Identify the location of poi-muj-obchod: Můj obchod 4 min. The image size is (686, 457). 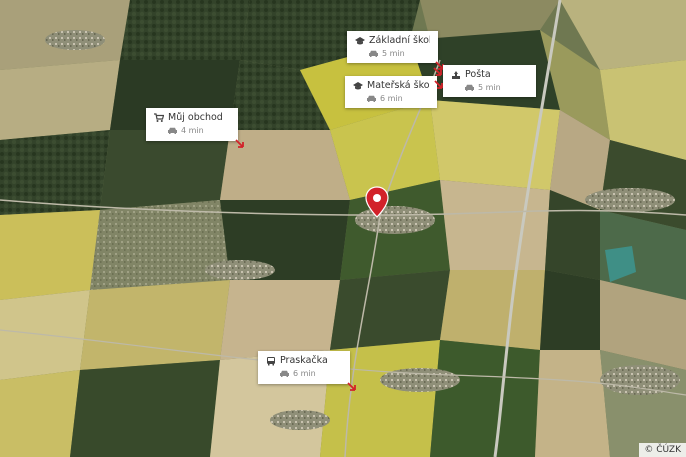
(195, 128).